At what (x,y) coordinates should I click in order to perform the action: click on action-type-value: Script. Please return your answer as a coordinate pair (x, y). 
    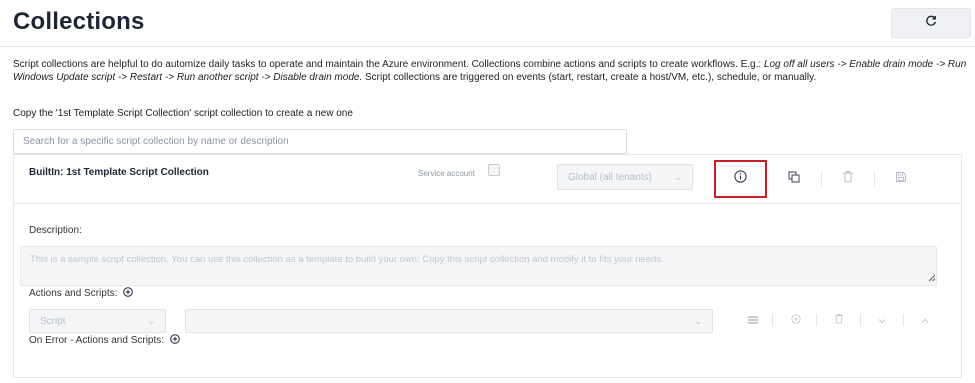
    Looking at the image, I should click on (53, 321).